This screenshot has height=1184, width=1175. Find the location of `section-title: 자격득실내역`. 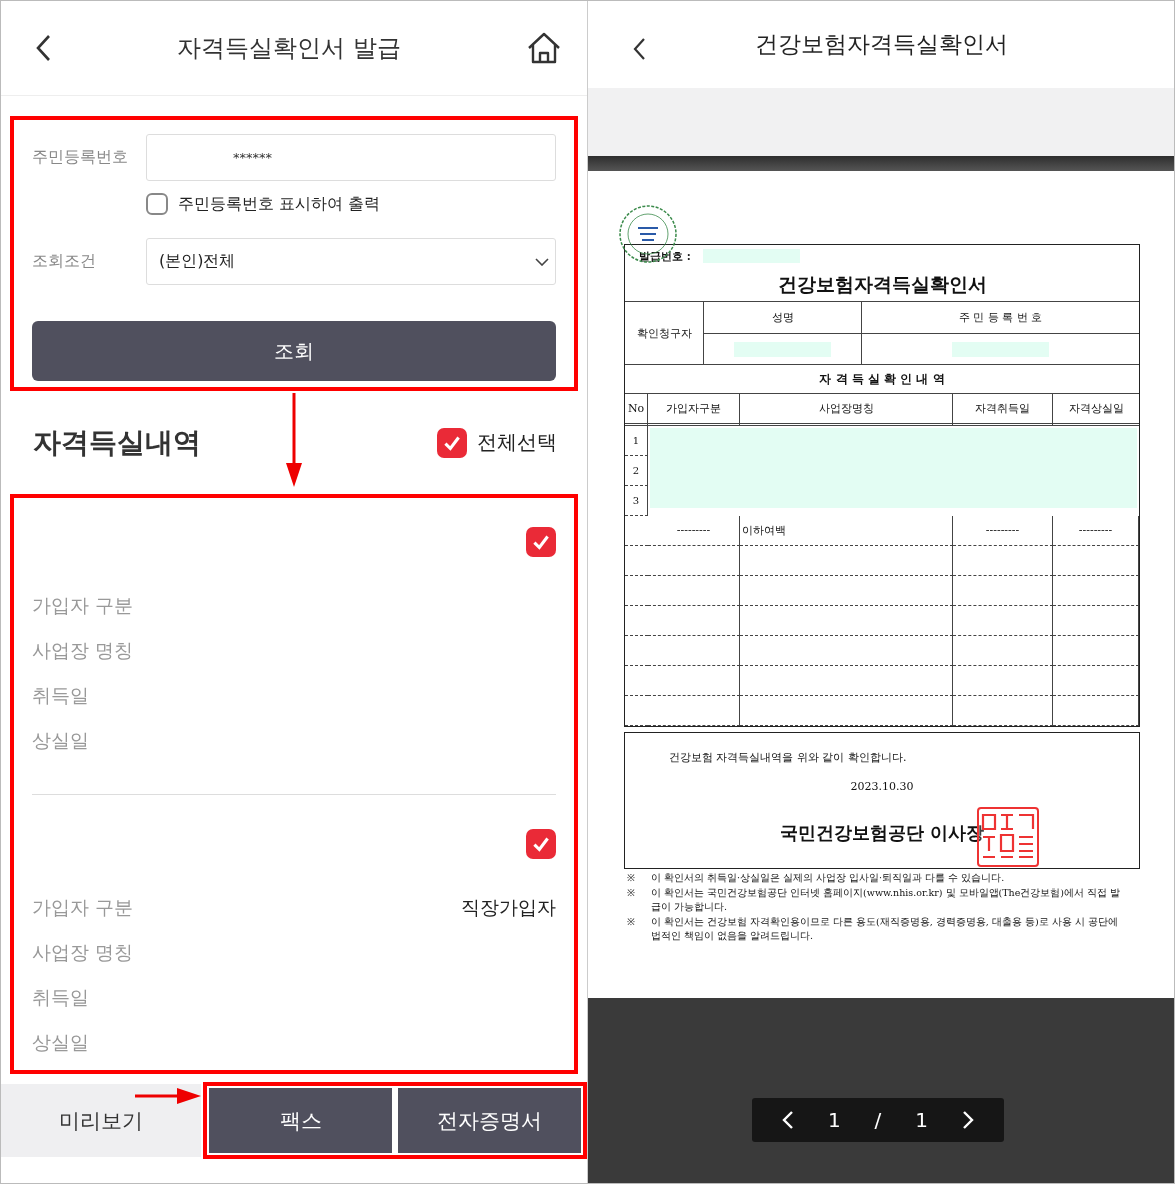

section-title: 자격득실내역 is located at coordinates (117, 442).